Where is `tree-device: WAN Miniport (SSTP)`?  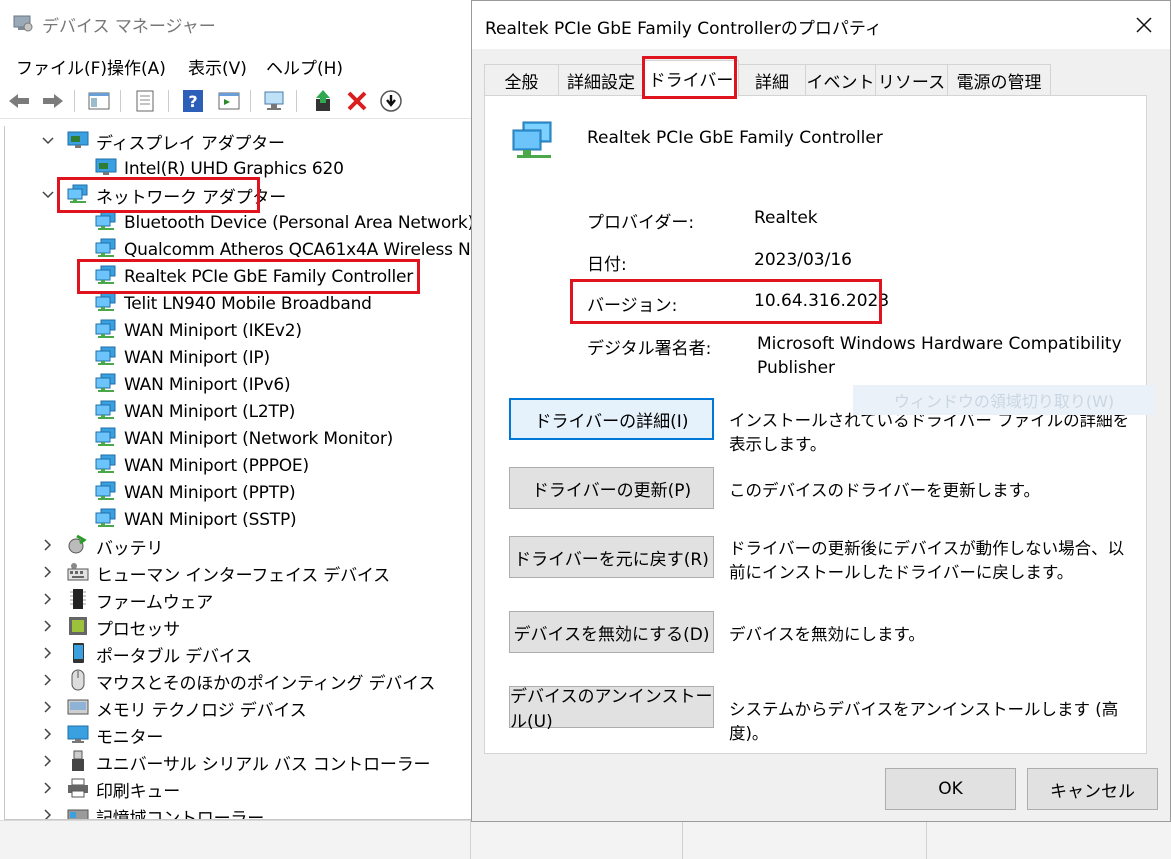 tree-device: WAN Miniport (SSTP) is located at coordinates (196, 519).